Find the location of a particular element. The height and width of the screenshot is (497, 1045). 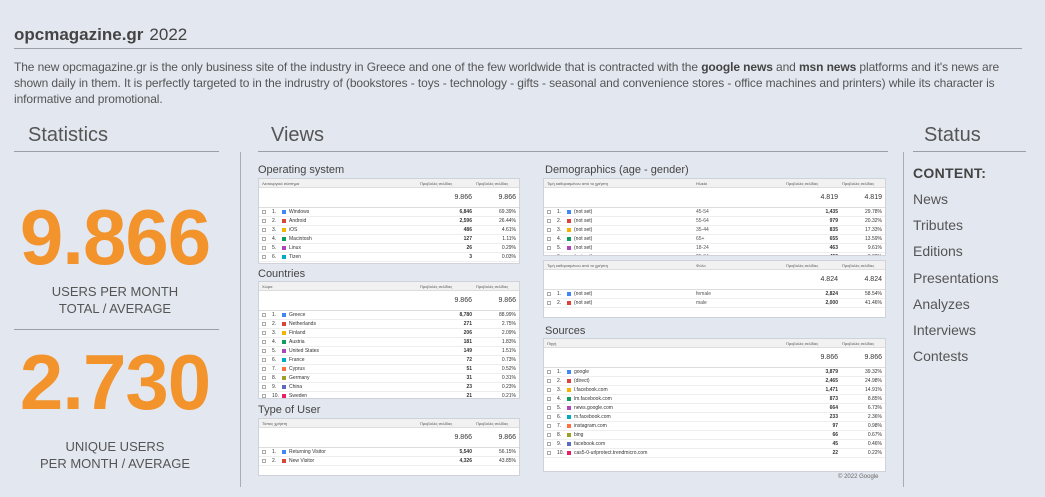

row-pageviews: 486 is located at coordinates (467, 230).